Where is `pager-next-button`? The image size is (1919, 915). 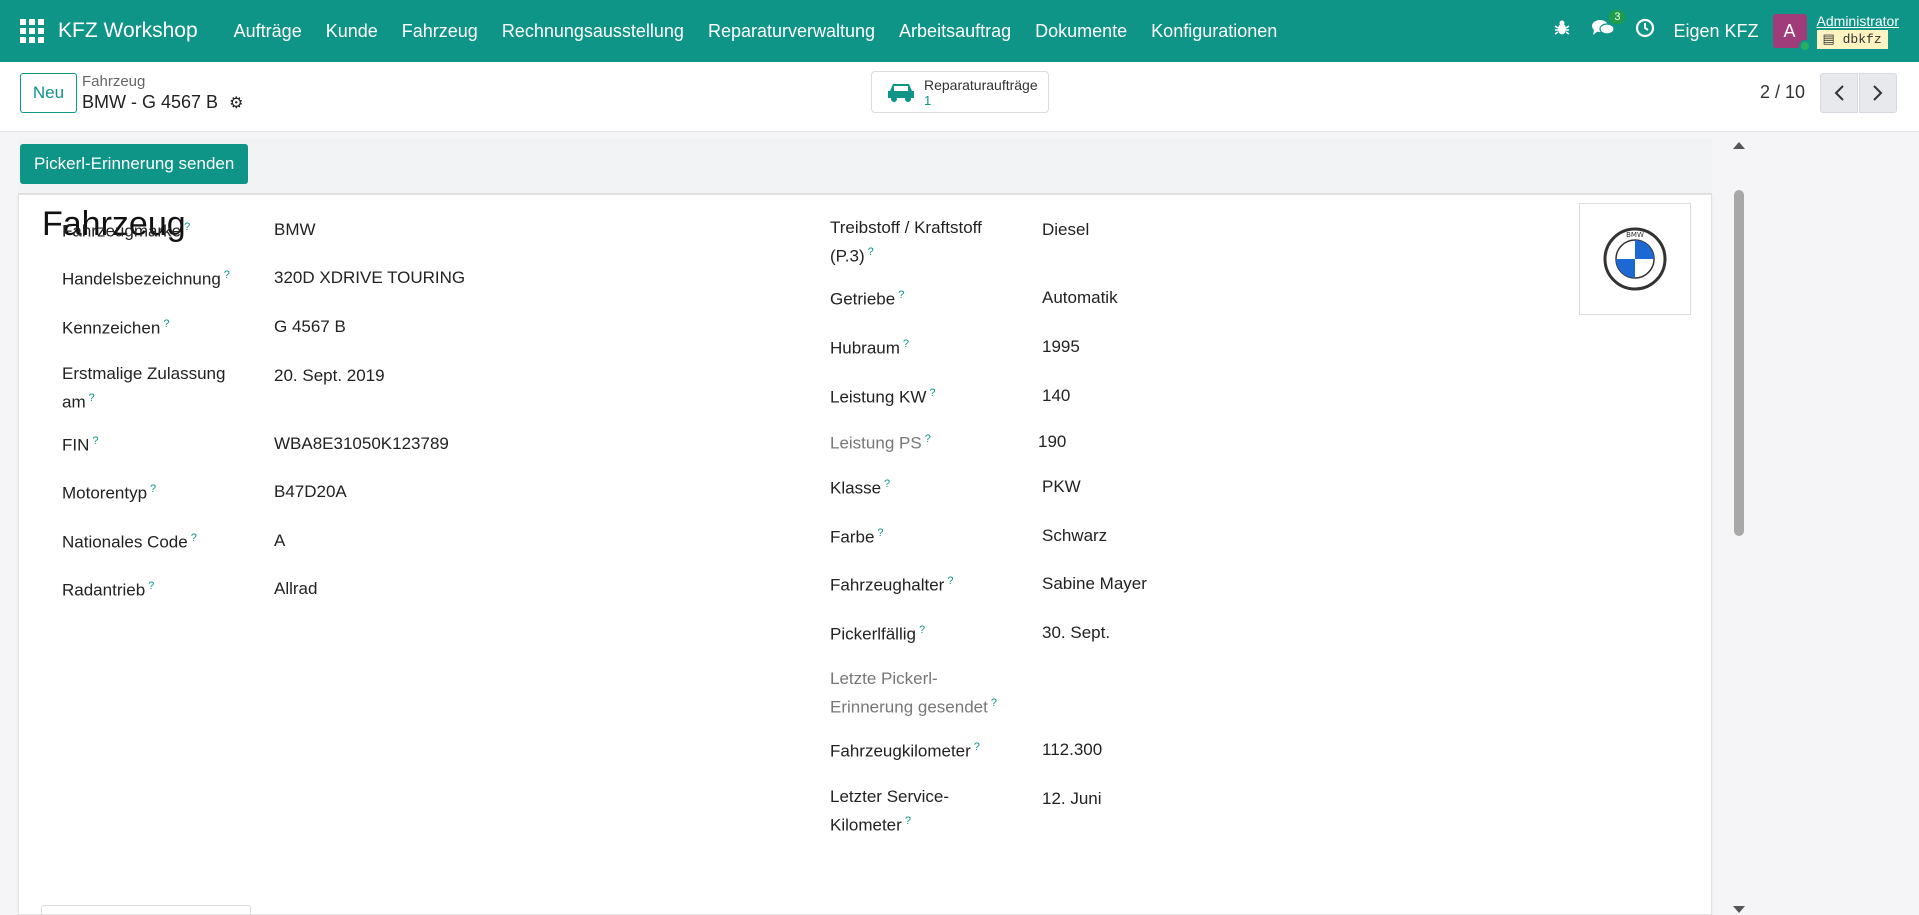
pager-next-button is located at coordinates (1878, 93).